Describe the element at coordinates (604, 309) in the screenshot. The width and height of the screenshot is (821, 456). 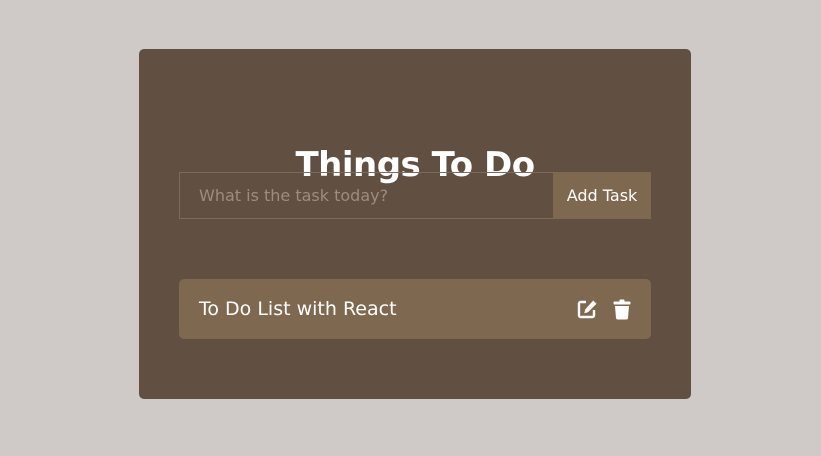
I see `task-actions` at that location.